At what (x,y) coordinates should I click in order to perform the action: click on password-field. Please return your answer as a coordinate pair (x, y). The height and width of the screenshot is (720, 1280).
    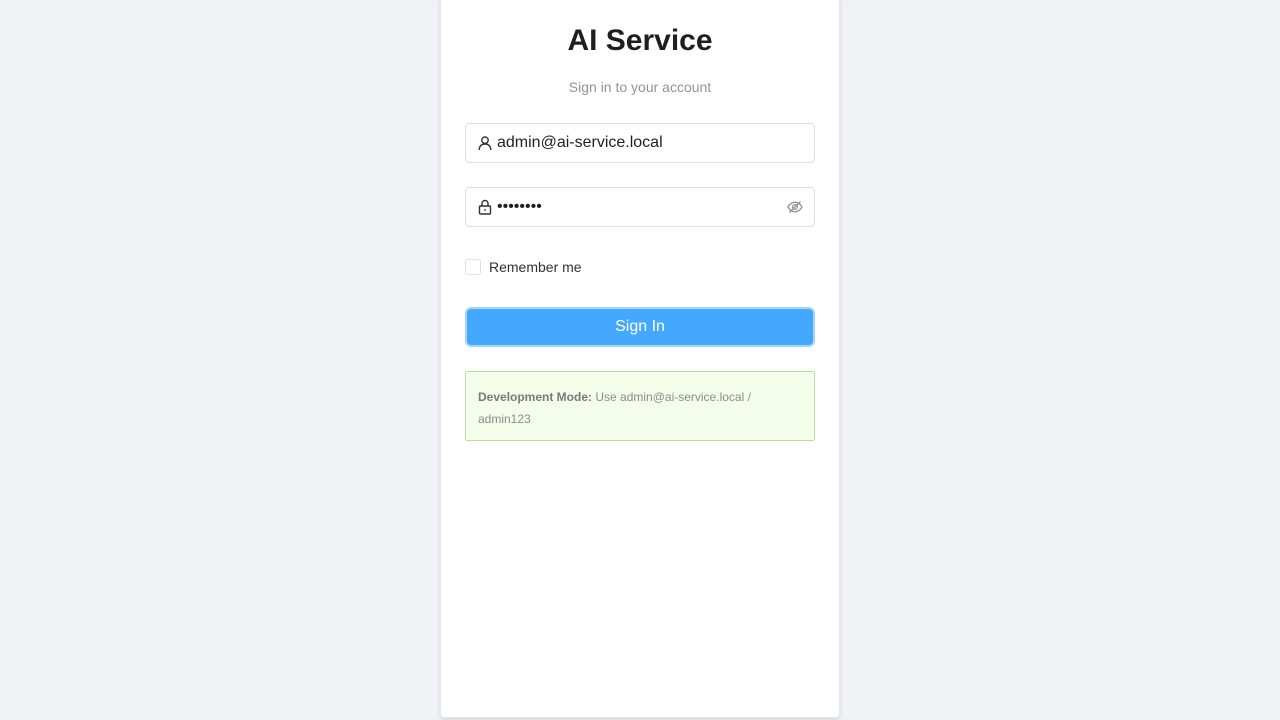
    Looking at the image, I should click on (640, 207).